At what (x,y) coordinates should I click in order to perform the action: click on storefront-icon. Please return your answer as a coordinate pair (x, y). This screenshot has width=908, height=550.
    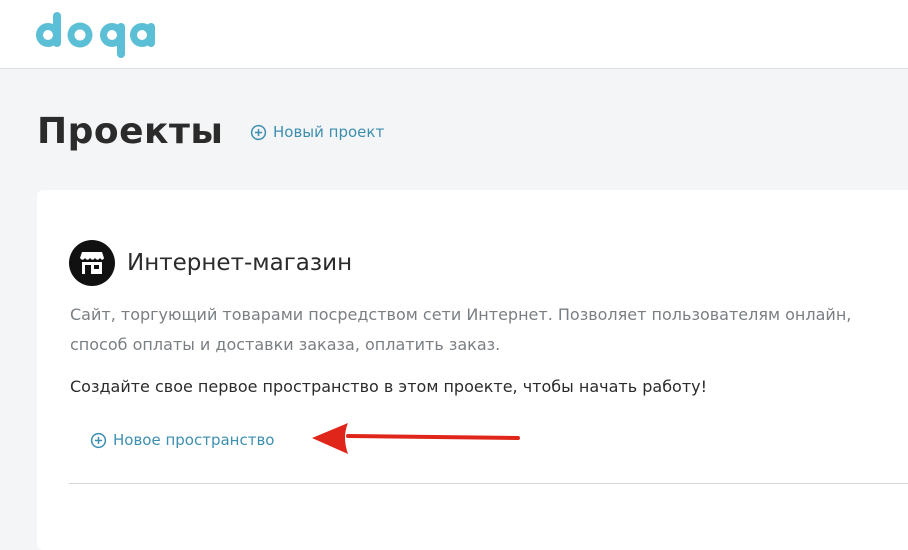
    Looking at the image, I should click on (92, 263).